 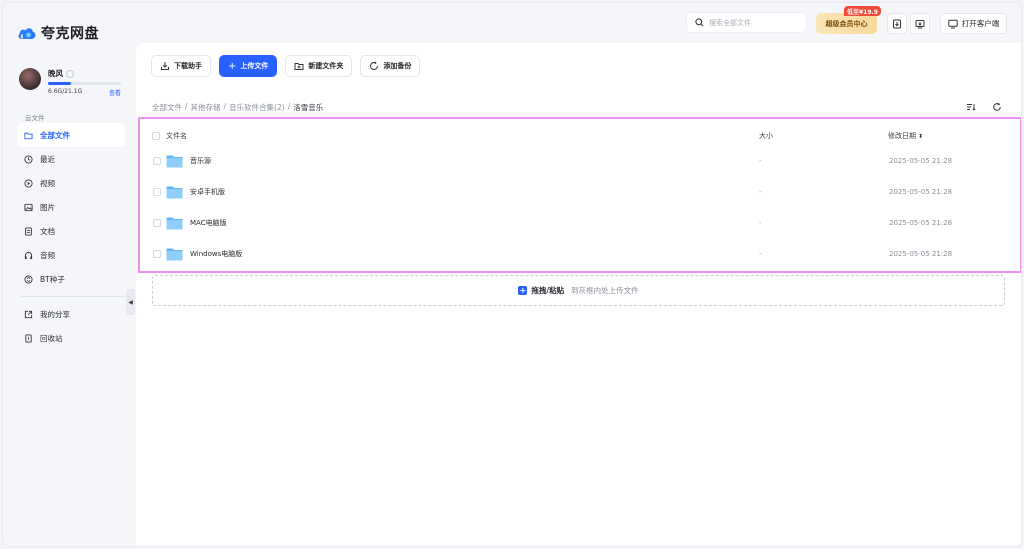 I want to click on sidebar-item-recycle-bin: 回收站, so click(x=71, y=338).